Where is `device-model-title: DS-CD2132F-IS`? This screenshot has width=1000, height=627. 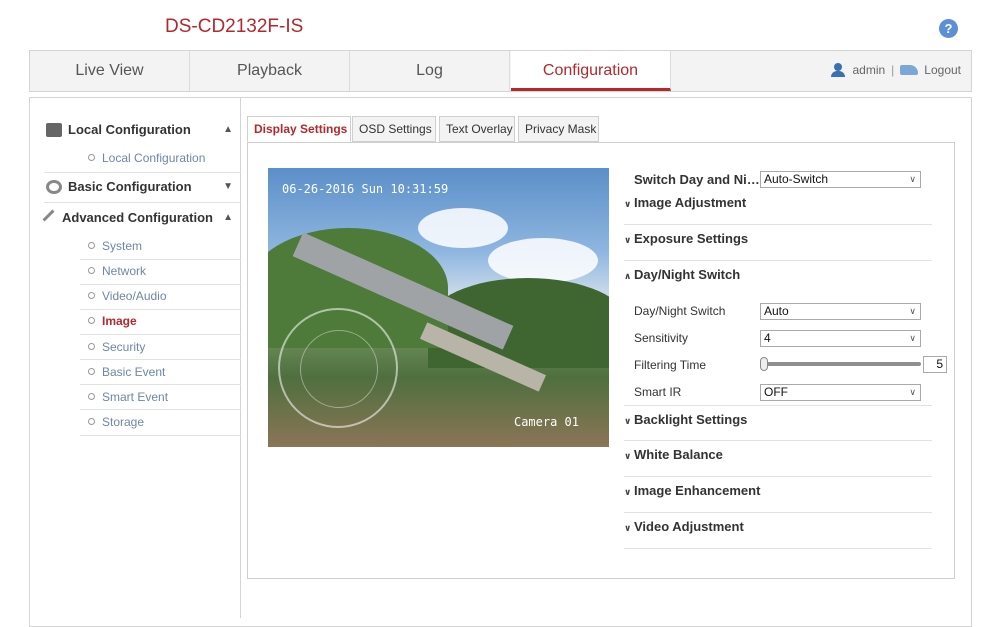 device-model-title: DS-CD2132F-IS is located at coordinates (234, 26).